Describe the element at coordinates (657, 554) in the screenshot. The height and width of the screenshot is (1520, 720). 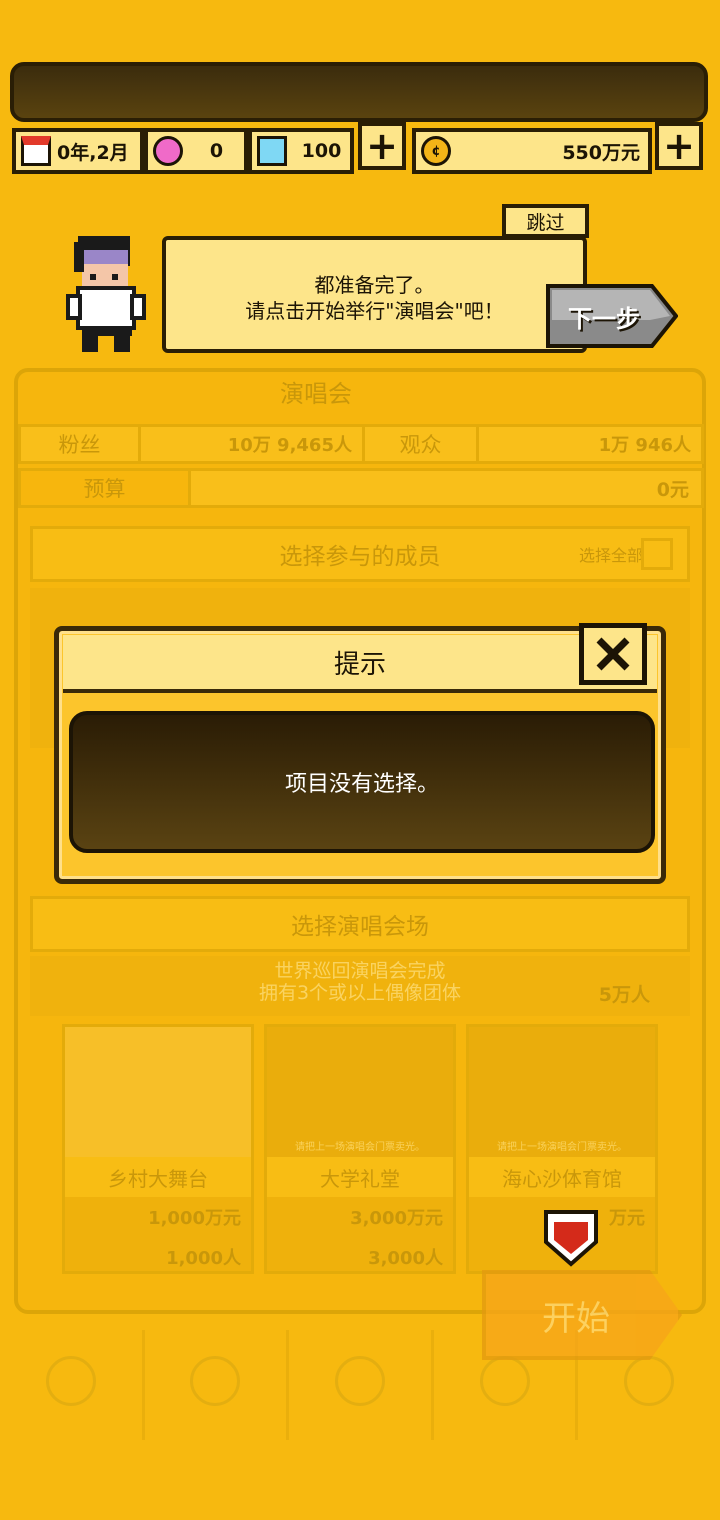
I see `select-all-checkbox-icon` at that location.